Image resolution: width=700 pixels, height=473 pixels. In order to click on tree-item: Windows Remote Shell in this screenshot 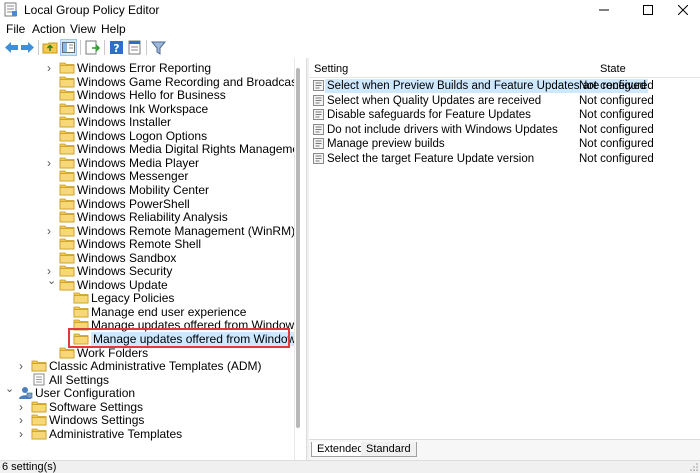, I will do `click(147, 244)`.